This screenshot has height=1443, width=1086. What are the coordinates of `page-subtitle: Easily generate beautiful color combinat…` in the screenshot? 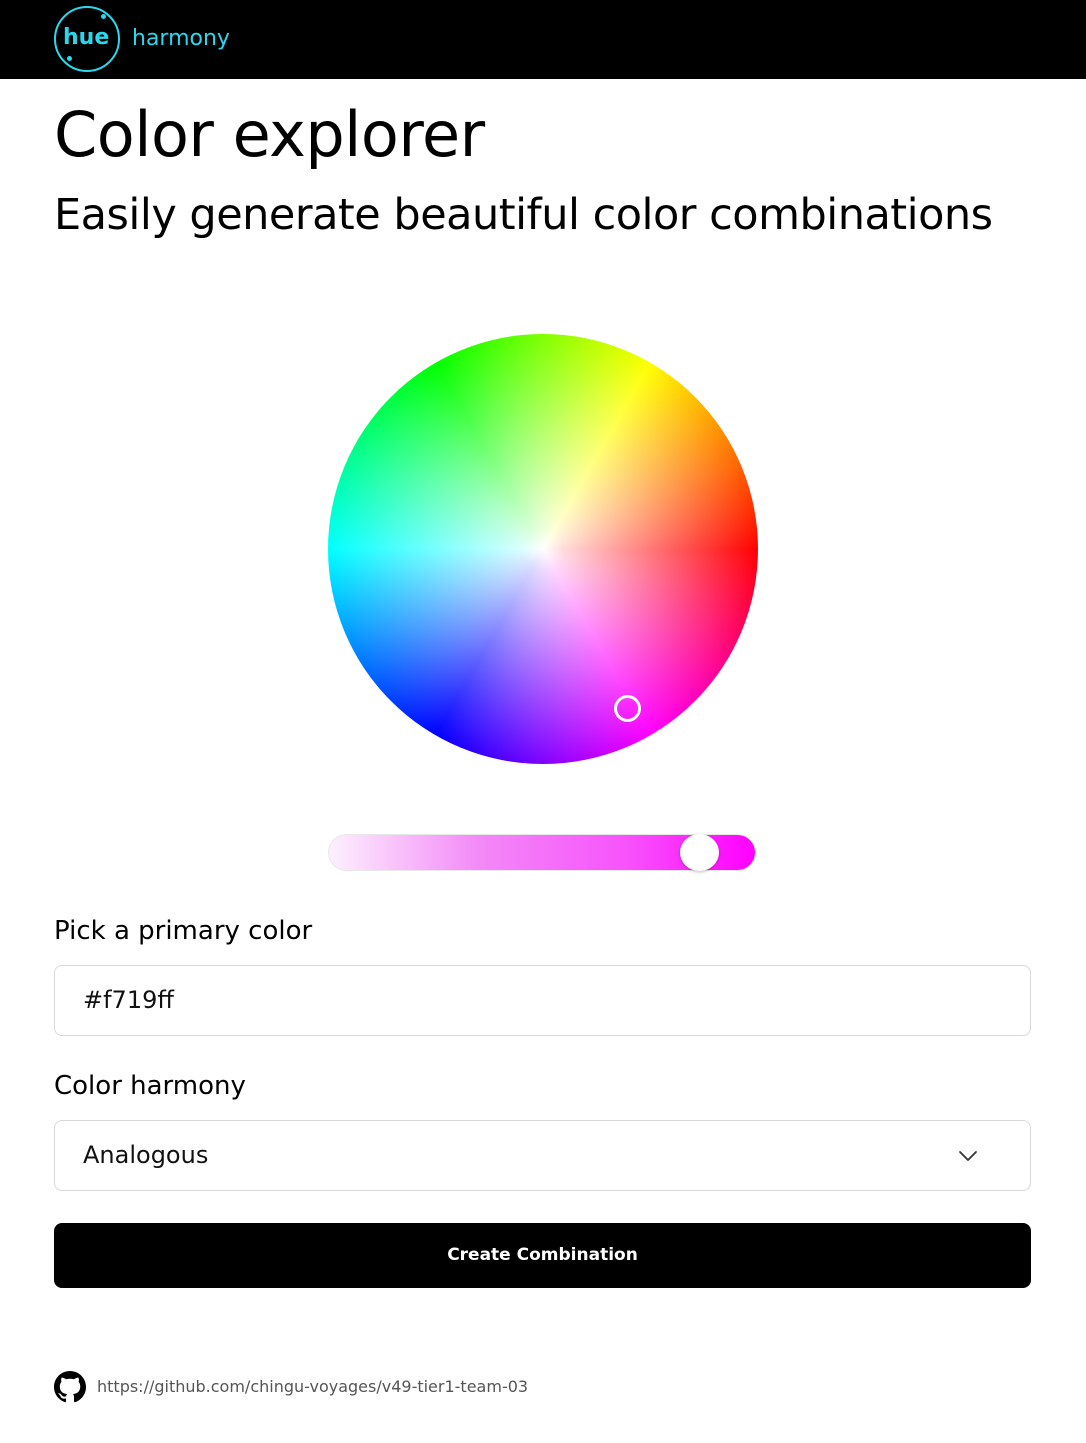 It's located at (523, 215).